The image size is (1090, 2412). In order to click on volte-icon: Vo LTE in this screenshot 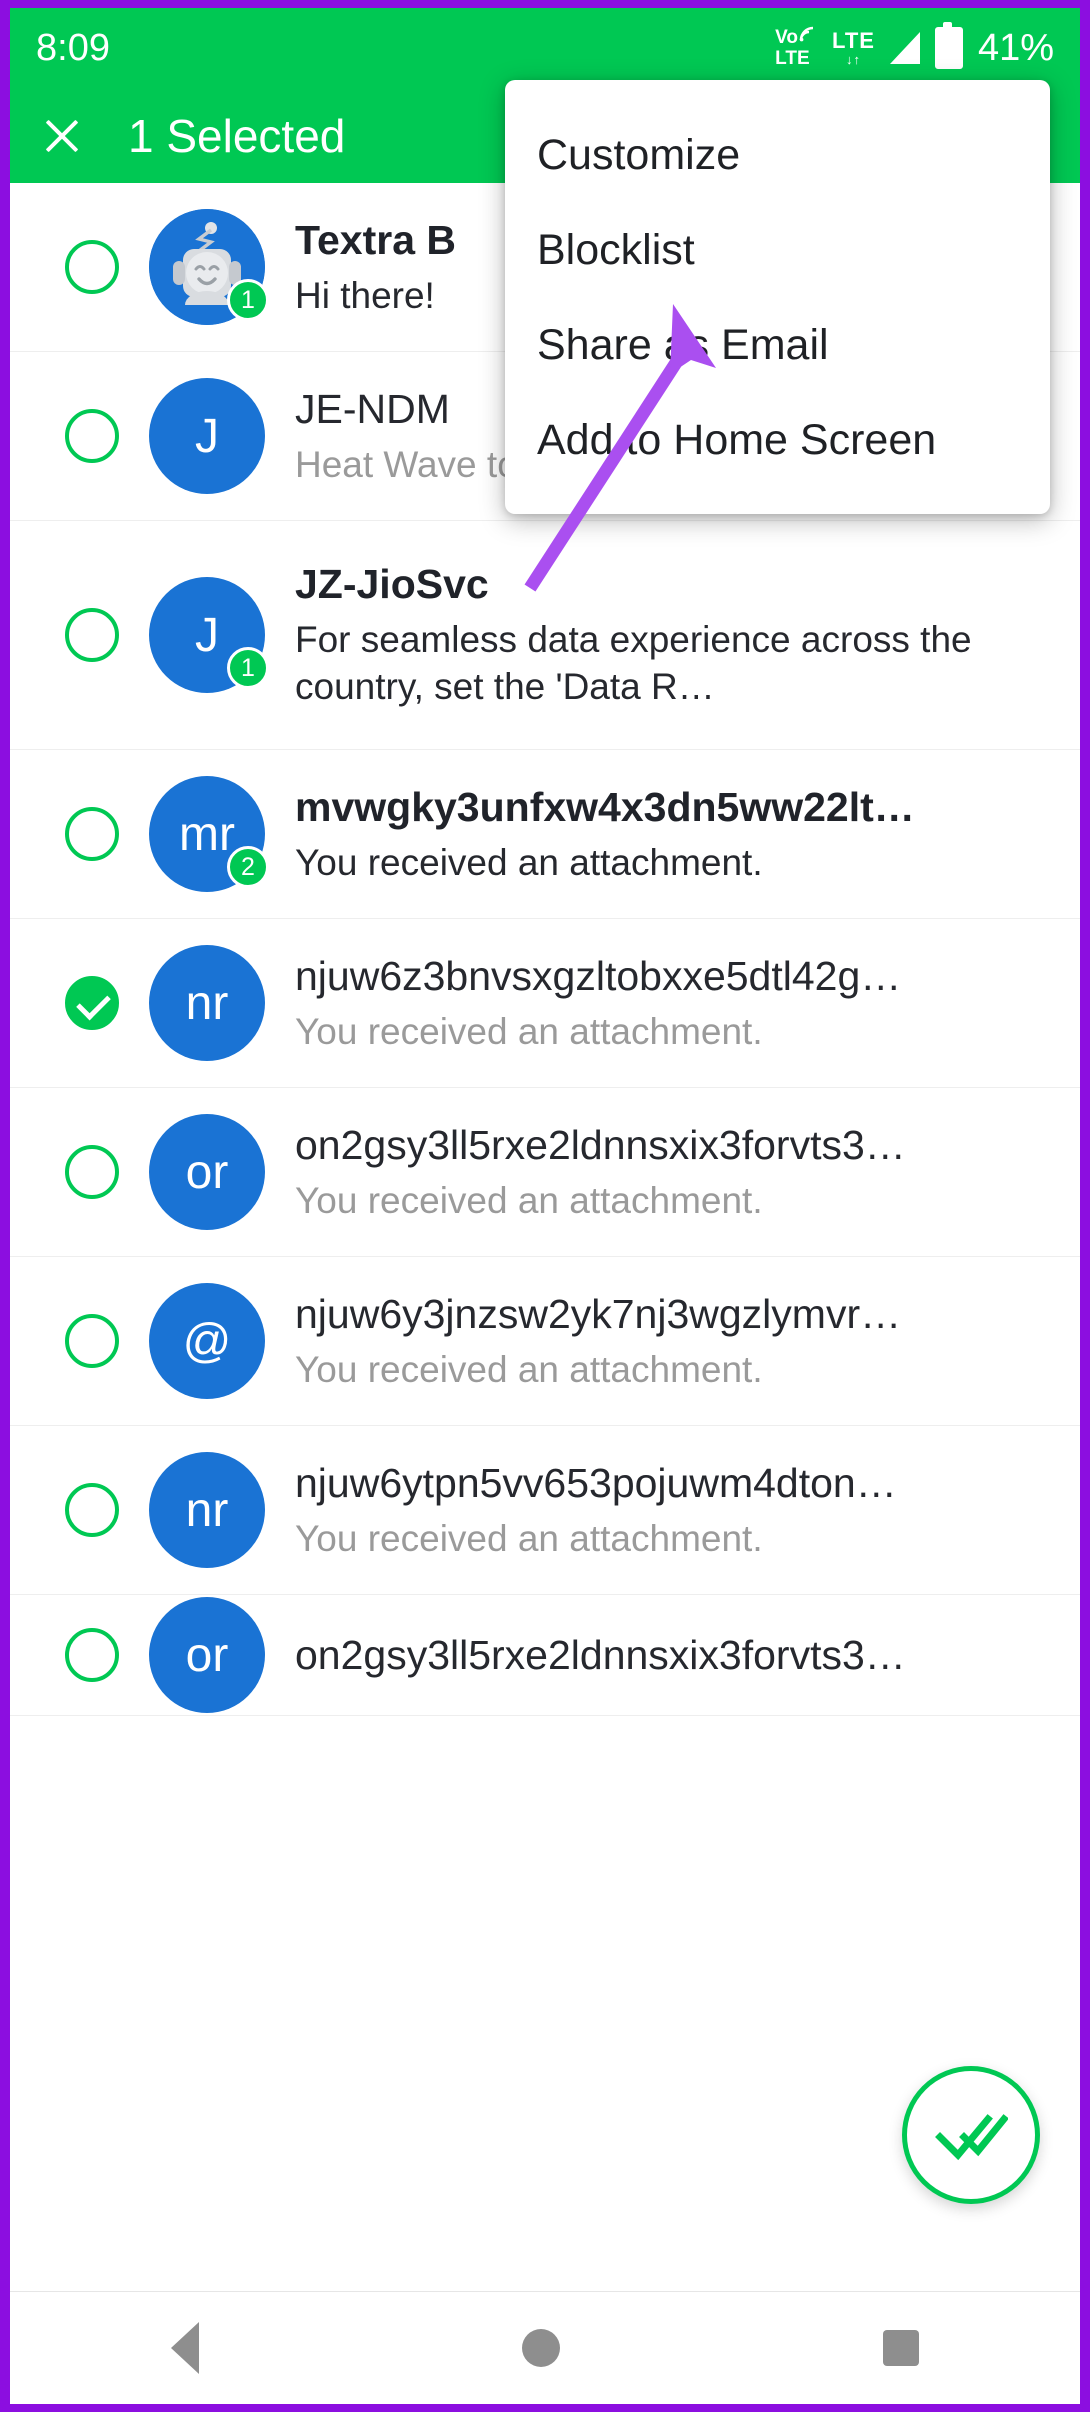, I will do `click(797, 47)`.